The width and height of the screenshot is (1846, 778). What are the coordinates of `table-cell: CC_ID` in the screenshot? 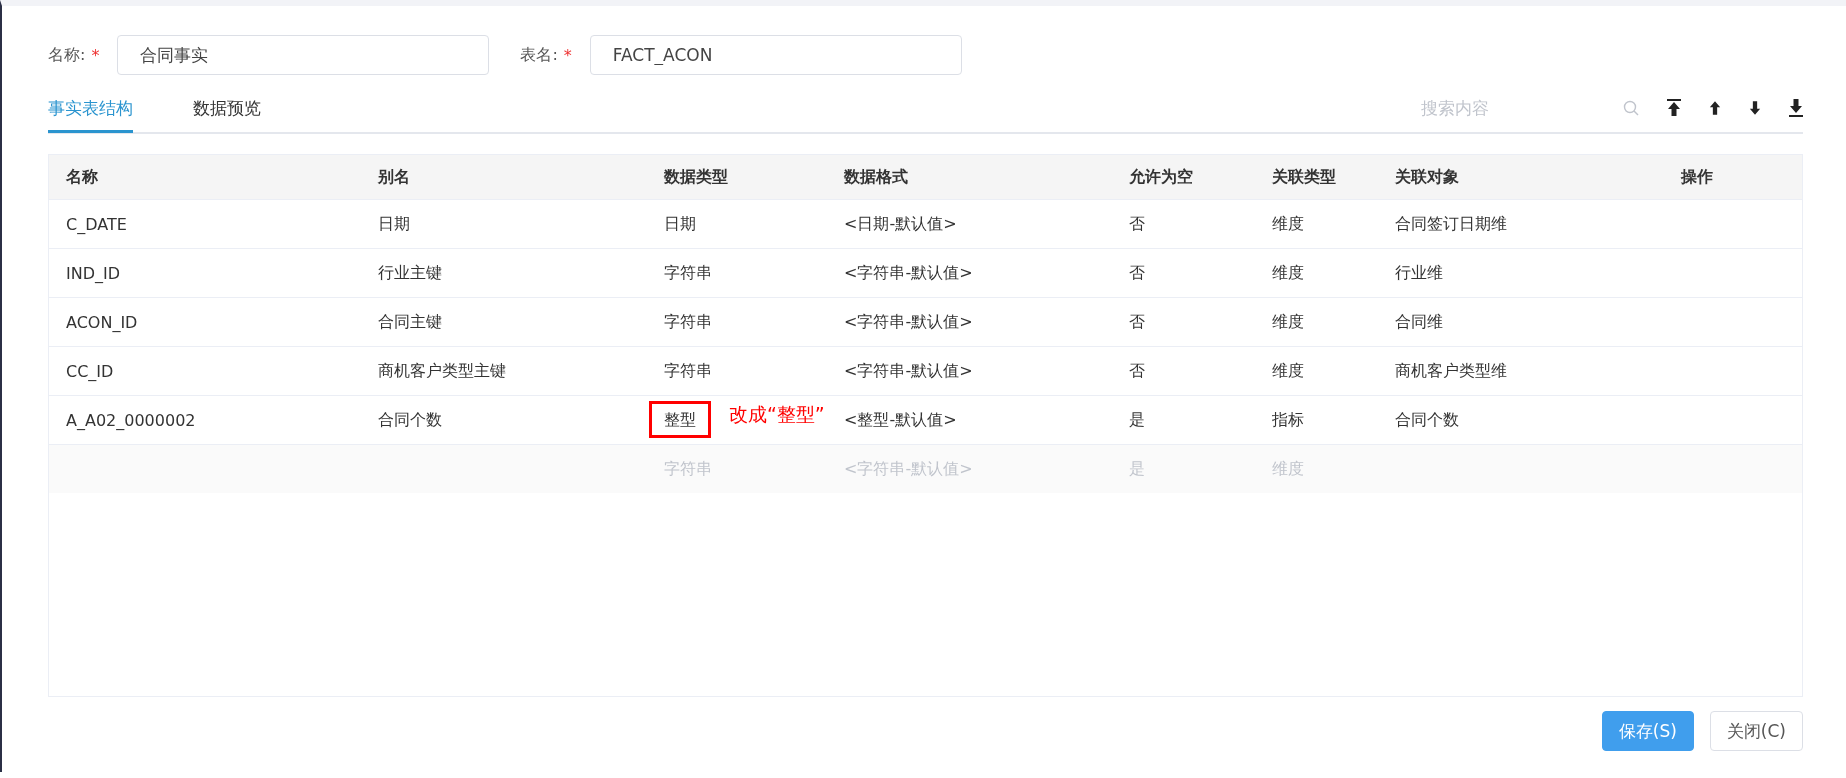 It's located at (90, 371).